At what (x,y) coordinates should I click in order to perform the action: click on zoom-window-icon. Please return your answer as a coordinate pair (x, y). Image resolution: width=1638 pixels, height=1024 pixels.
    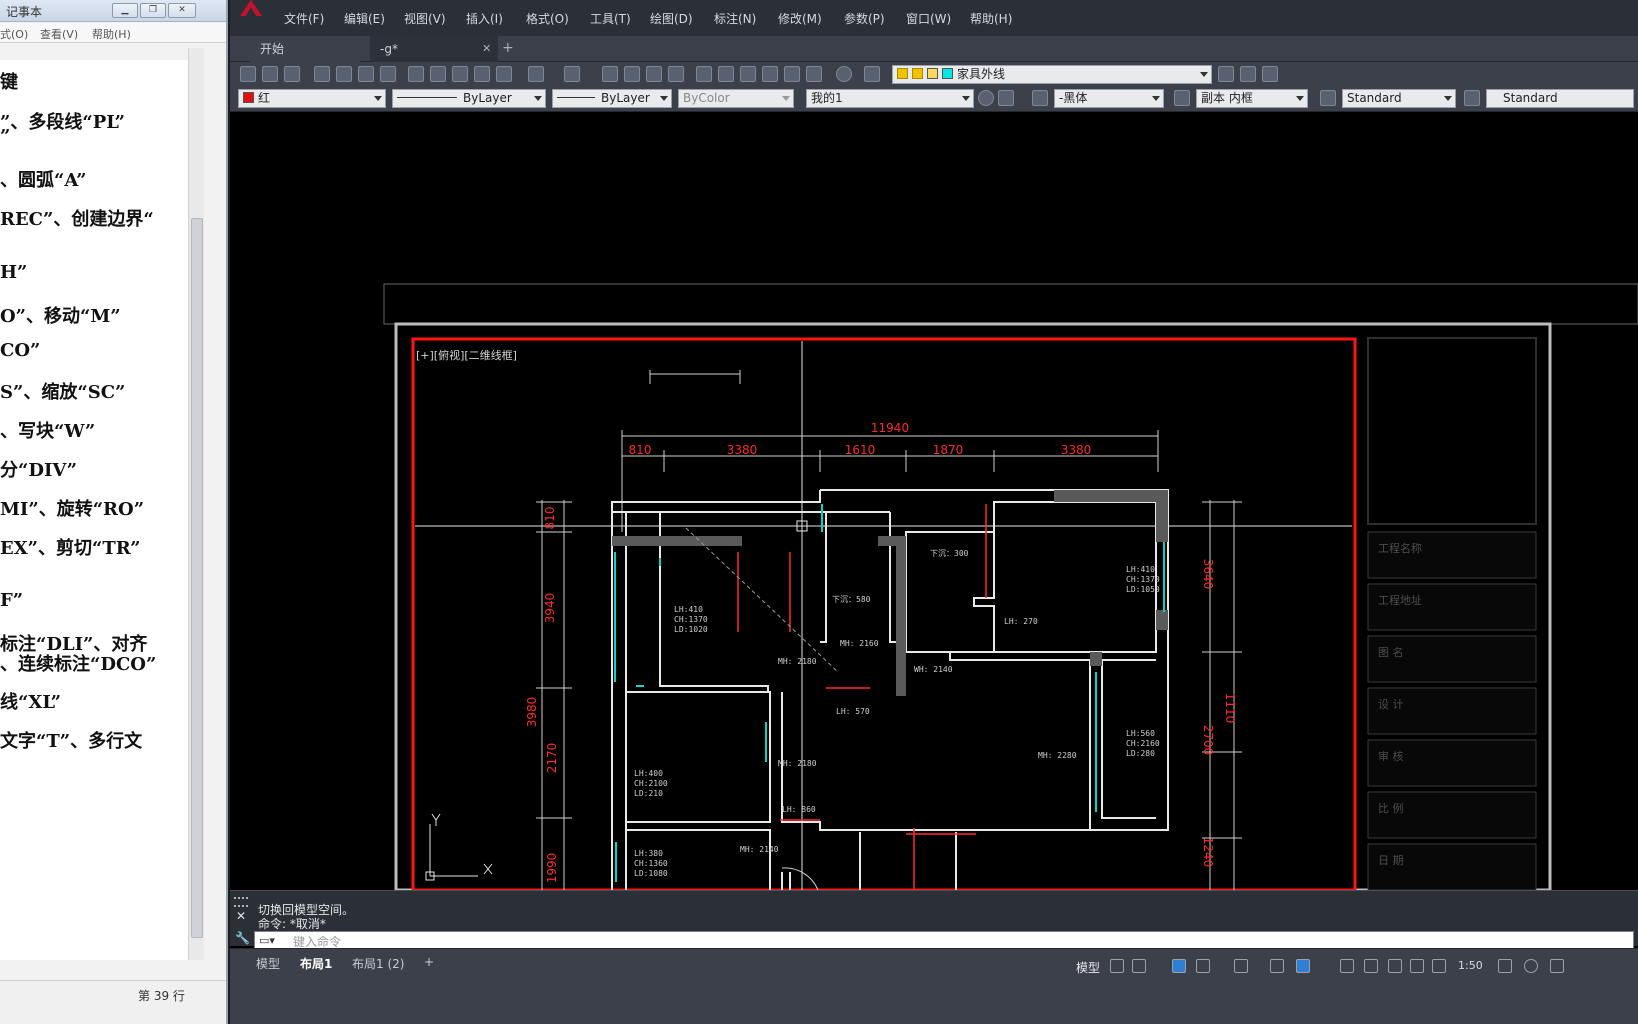
    Looking at the image, I should click on (654, 74).